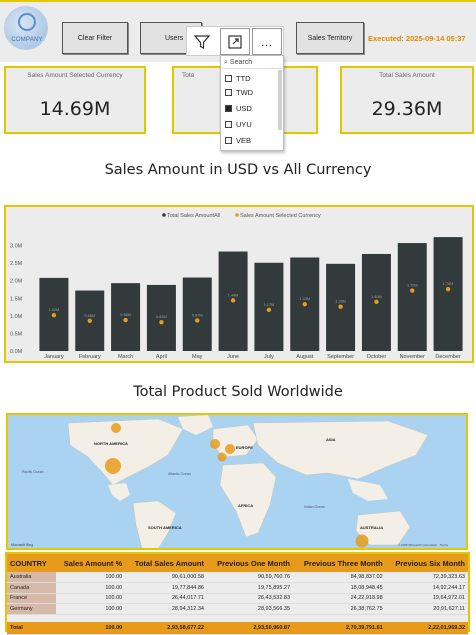  I want to click on slicer-option: TWD, so click(239, 92).